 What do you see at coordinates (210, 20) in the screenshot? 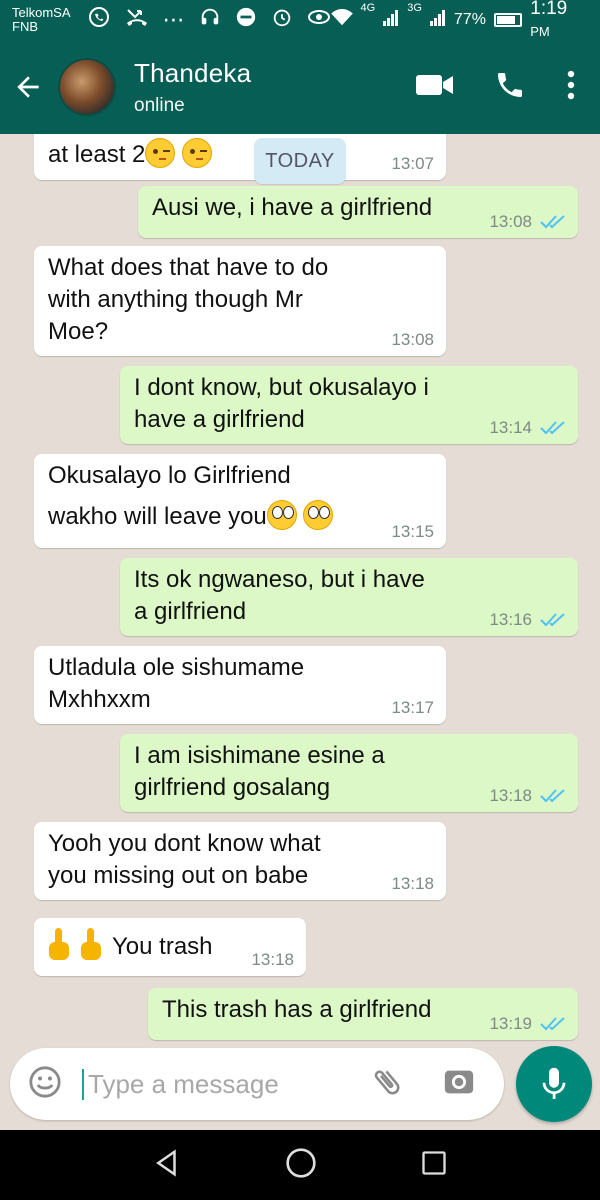
I see `headset-icon` at bounding box center [210, 20].